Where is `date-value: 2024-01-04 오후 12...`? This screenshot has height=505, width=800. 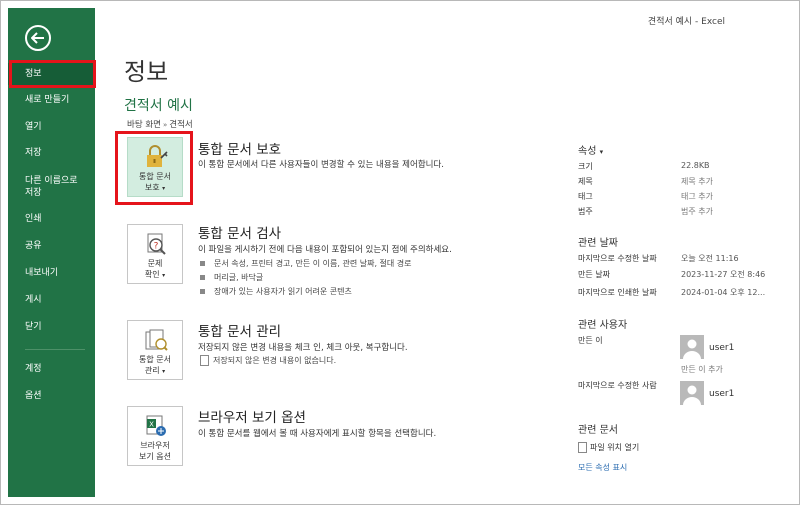 date-value: 2024-01-04 오후 12... is located at coordinates (723, 292).